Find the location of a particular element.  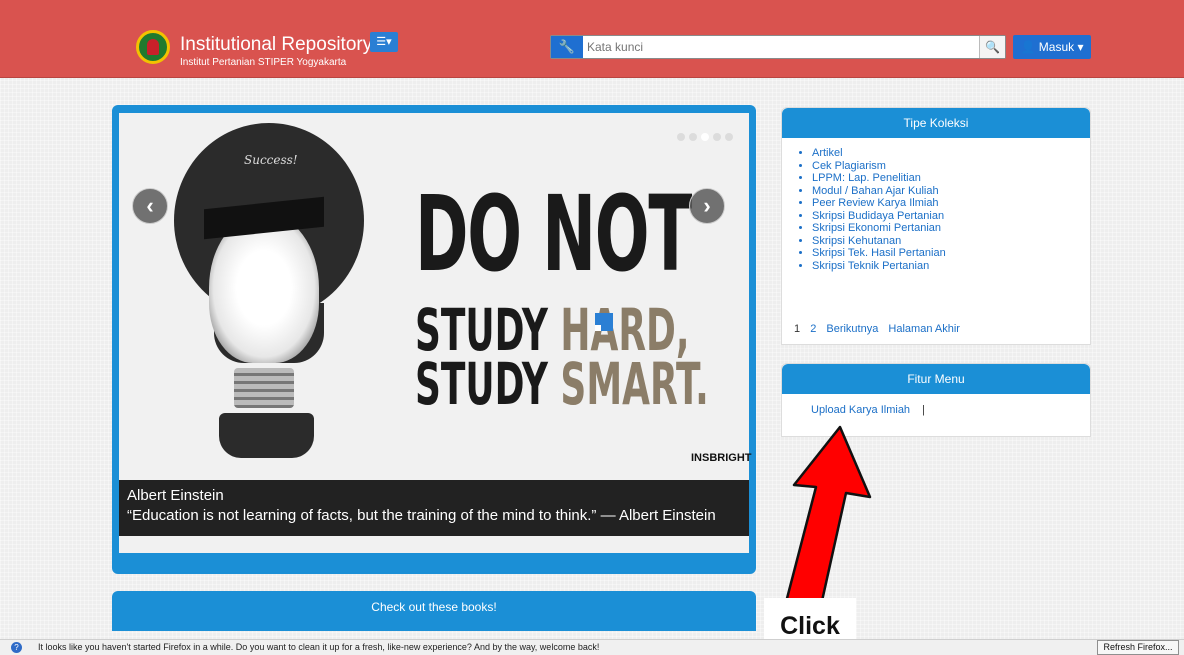

site-subtitle: Institut Pertanian STIPER Yogyakarta is located at coordinates (263, 62).